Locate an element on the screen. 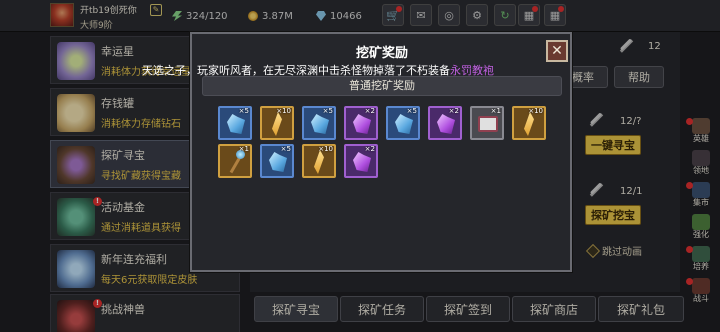 The width and height of the screenshot is (720, 332). chest-icon is located at coordinates (488, 124).